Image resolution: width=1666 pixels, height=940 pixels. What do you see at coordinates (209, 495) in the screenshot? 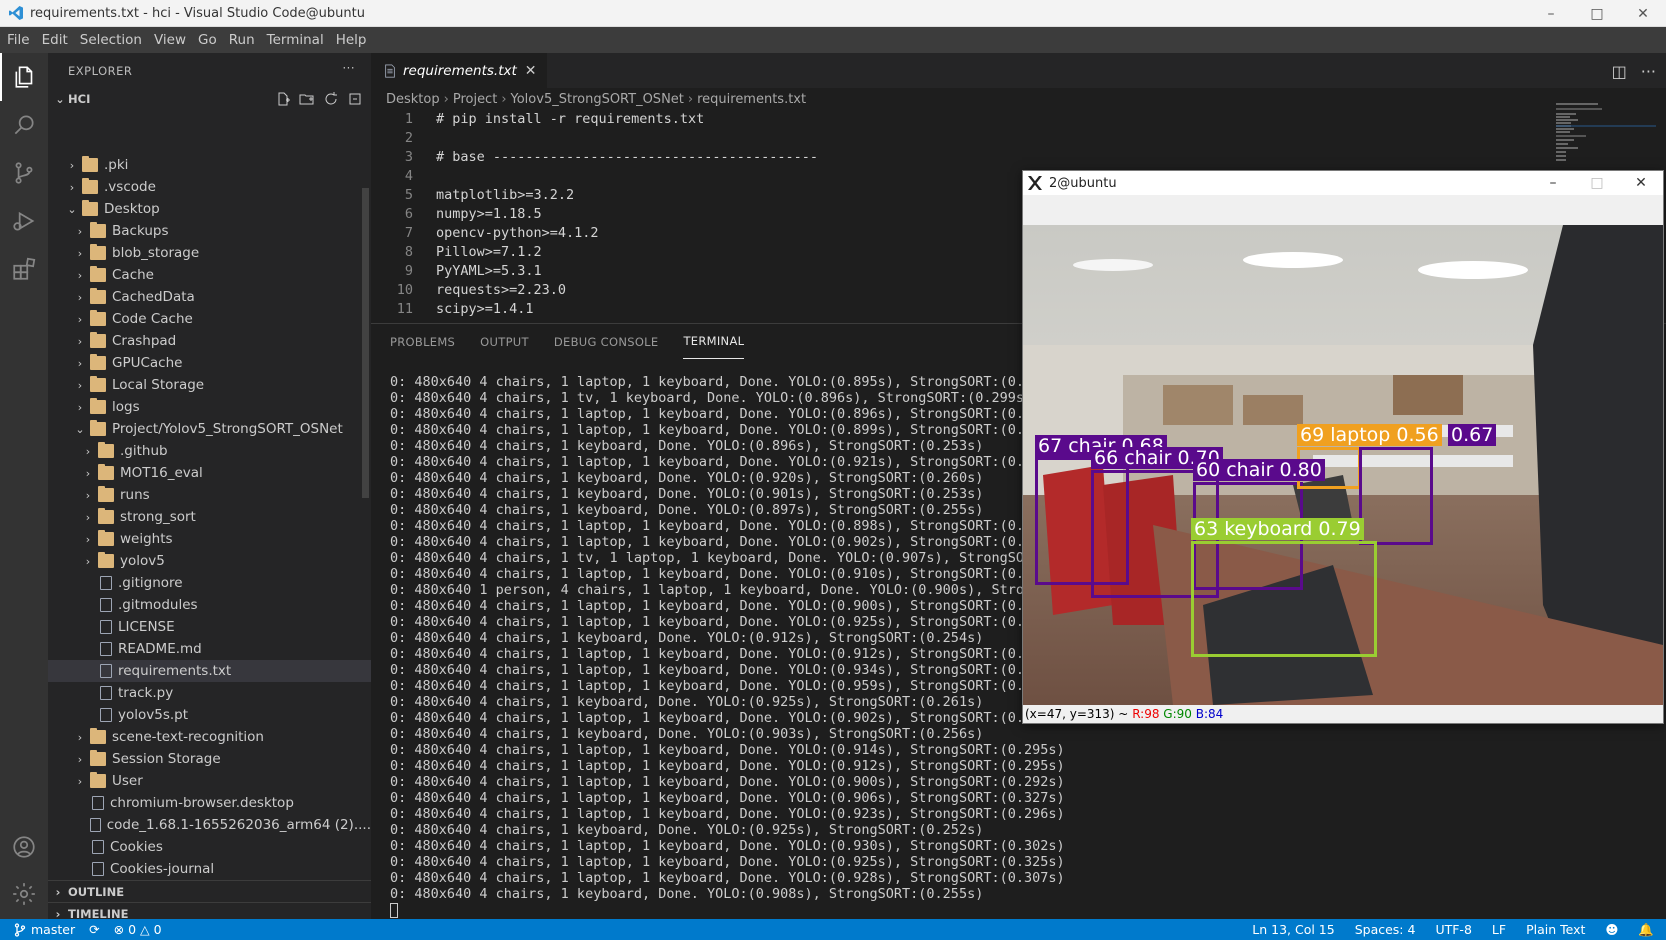
I see `tree-folder: › runs` at bounding box center [209, 495].